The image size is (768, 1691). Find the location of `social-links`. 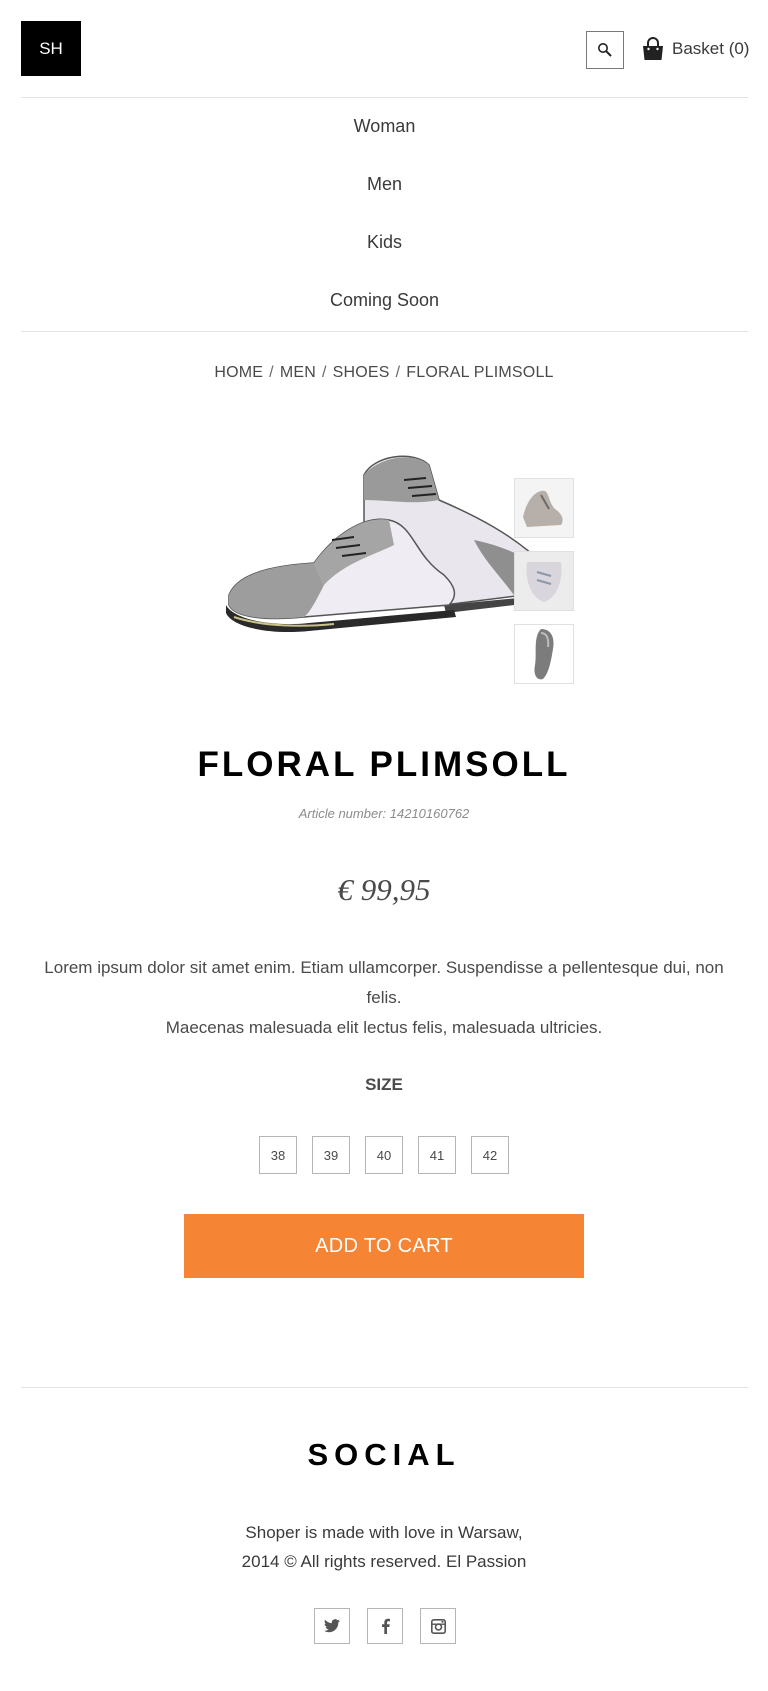

social-links is located at coordinates (385, 1626).